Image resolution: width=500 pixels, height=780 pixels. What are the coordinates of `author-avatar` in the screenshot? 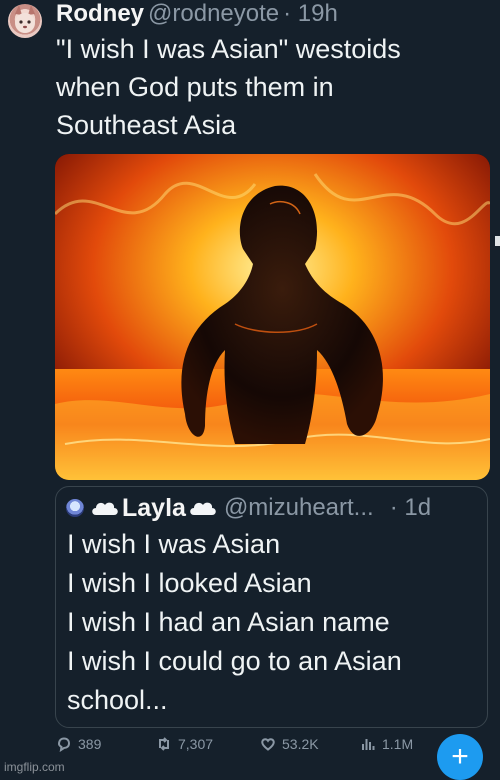 It's located at (25, 21).